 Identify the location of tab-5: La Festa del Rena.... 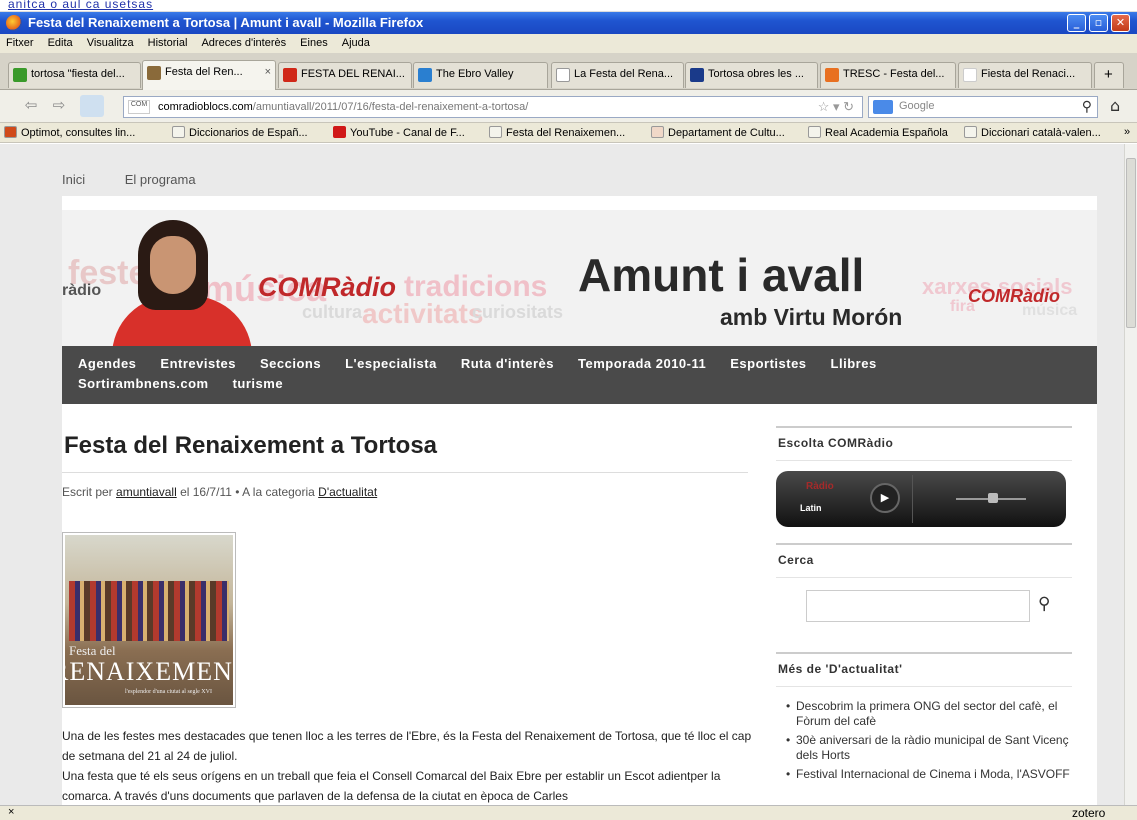
(617, 75).